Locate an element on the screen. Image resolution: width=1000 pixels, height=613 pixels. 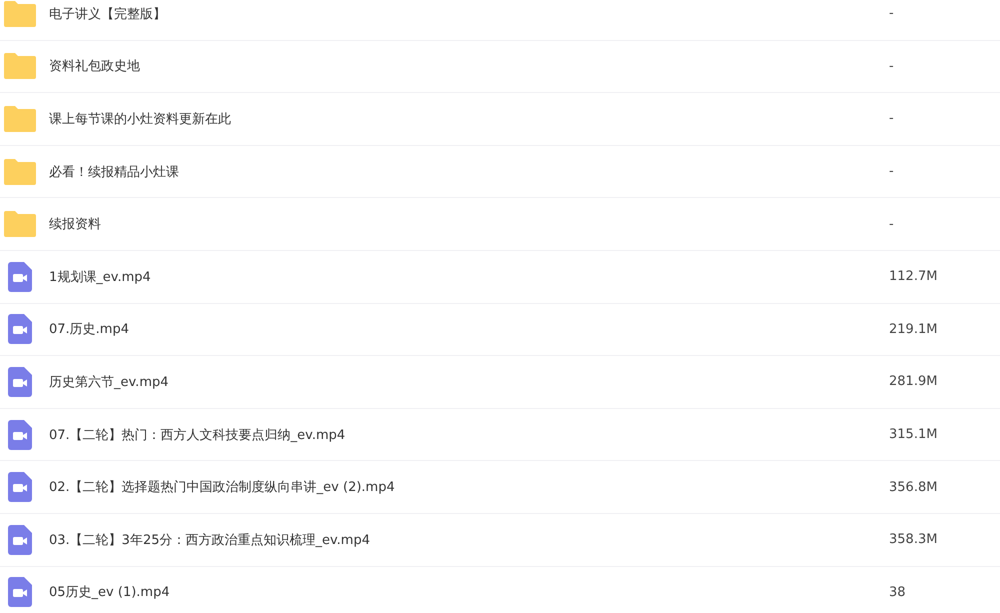
file-row: 历史第六节_ev.mp4 281.9M is located at coordinates (500, 382).